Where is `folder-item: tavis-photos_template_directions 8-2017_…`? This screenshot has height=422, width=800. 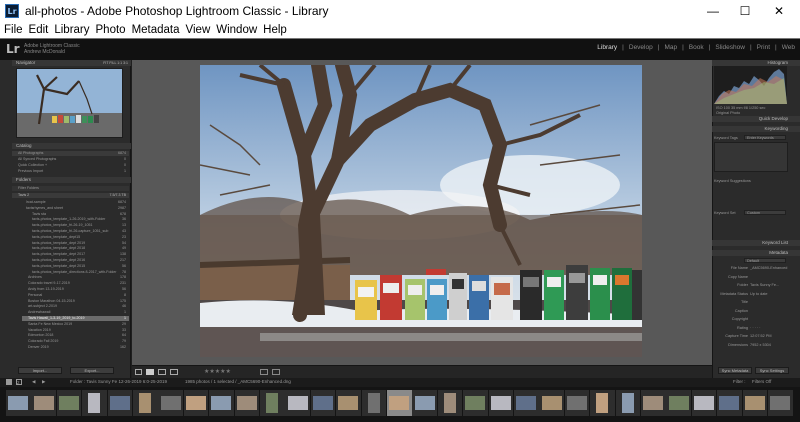 folder-item: tavis-photos_template_directions 8-2017_… is located at coordinates (77, 272).